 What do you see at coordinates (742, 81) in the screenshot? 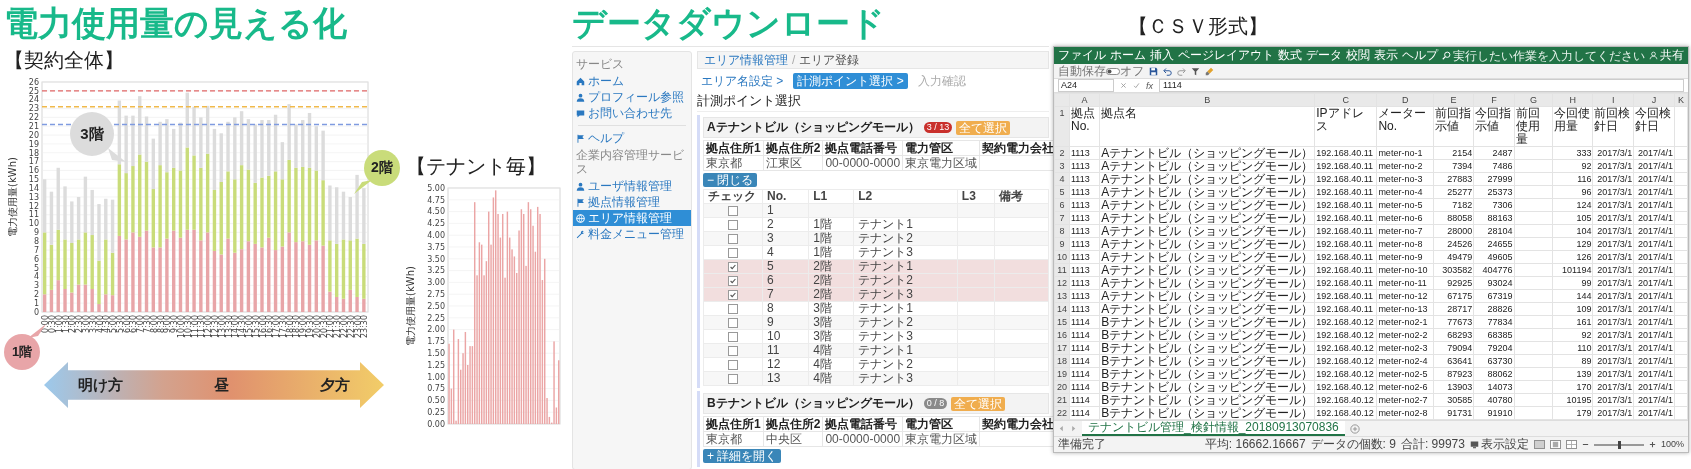
I see `step-tab: エリア名設定 >` at bounding box center [742, 81].